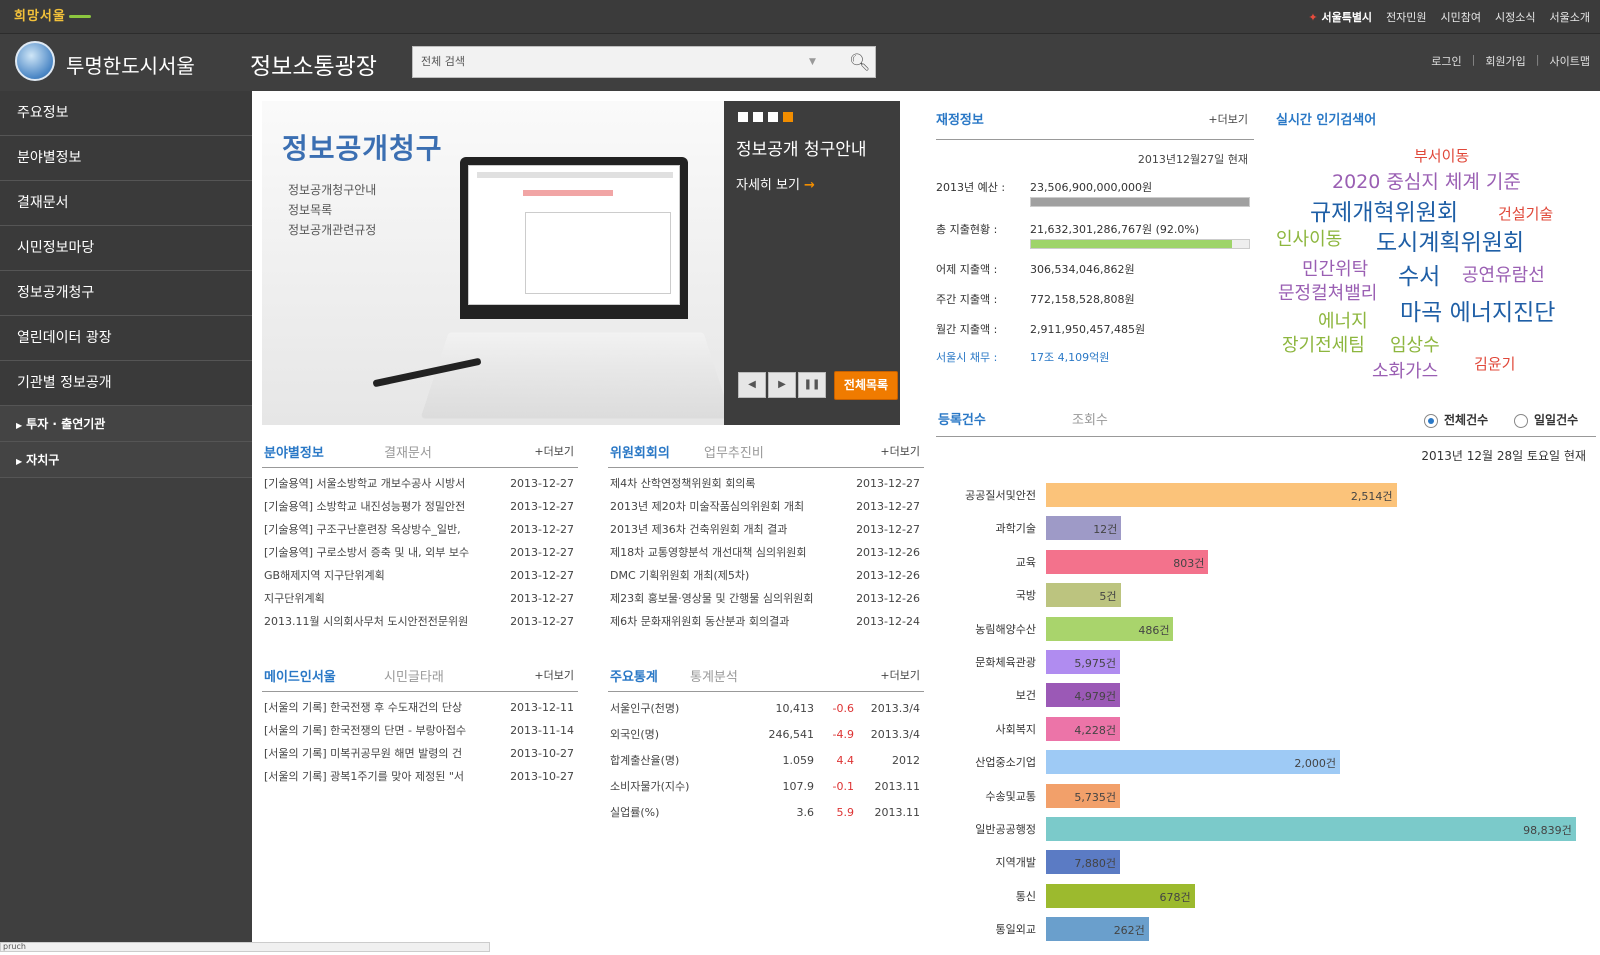 Image resolution: width=1600 pixels, height=955 pixels. I want to click on list-item: [서울의 기록] 한국전쟁의 단면 - 부랑아접수 2013-11-14, so click(420, 730).